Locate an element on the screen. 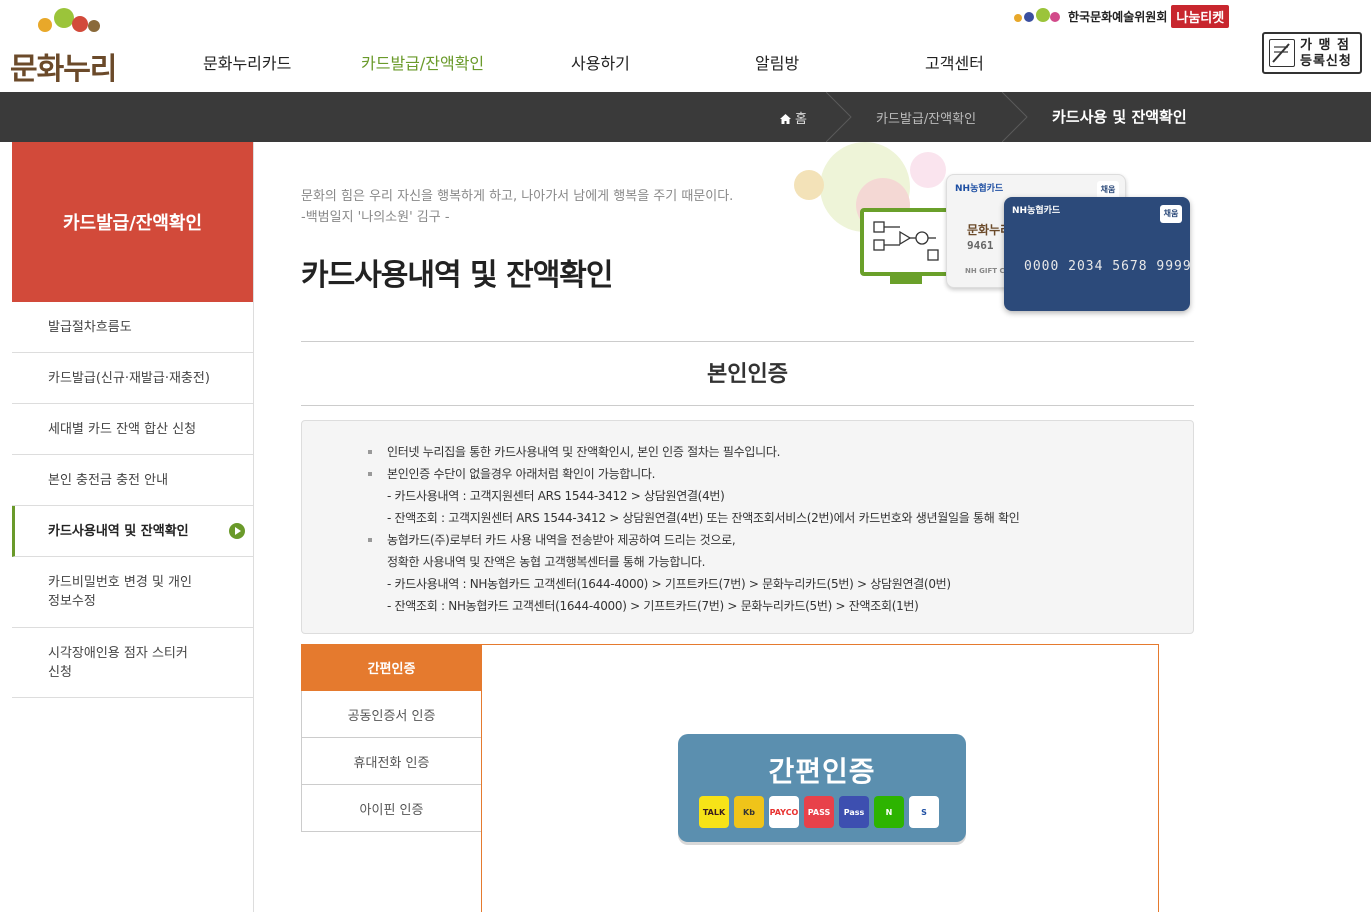 Image resolution: width=1371 pixels, height=912 pixels. nav-usage: 사용하기 is located at coordinates (600, 62).